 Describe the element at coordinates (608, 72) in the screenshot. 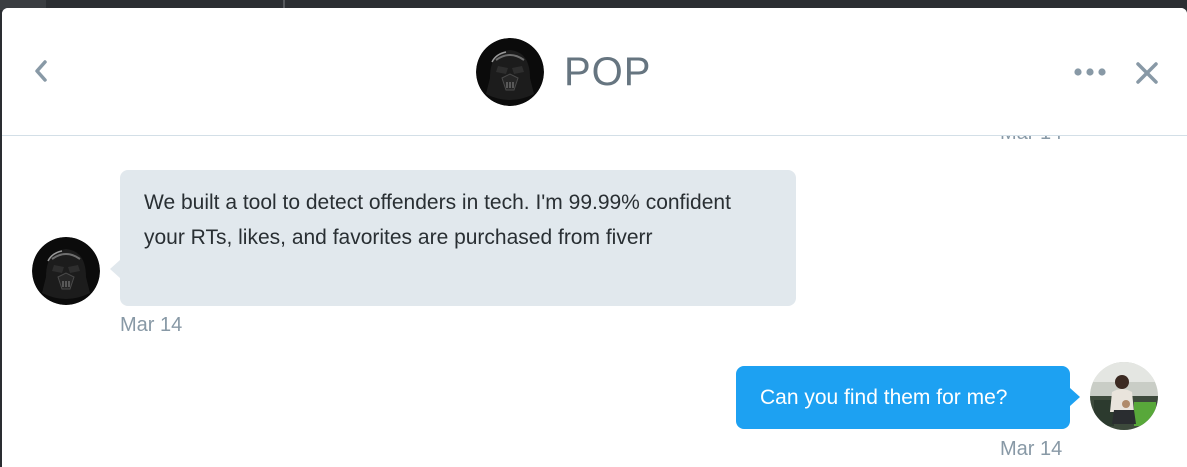

I see `conversation-title: POP` at that location.